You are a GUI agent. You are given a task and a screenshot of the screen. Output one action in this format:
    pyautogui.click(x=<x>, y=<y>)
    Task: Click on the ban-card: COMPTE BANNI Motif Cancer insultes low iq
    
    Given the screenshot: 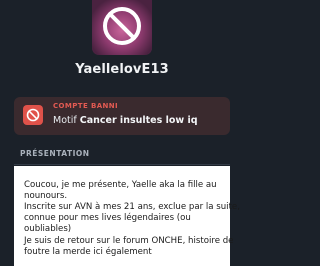 What is the action you would take?
    pyautogui.click(x=122, y=116)
    